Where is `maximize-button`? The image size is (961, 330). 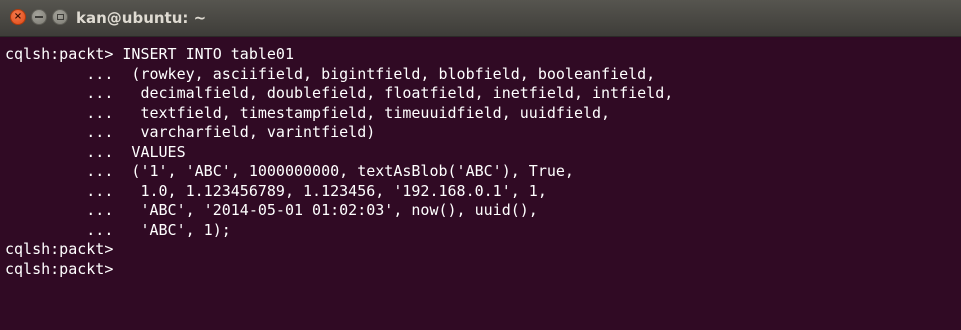
maximize-button is located at coordinates (60, 17).